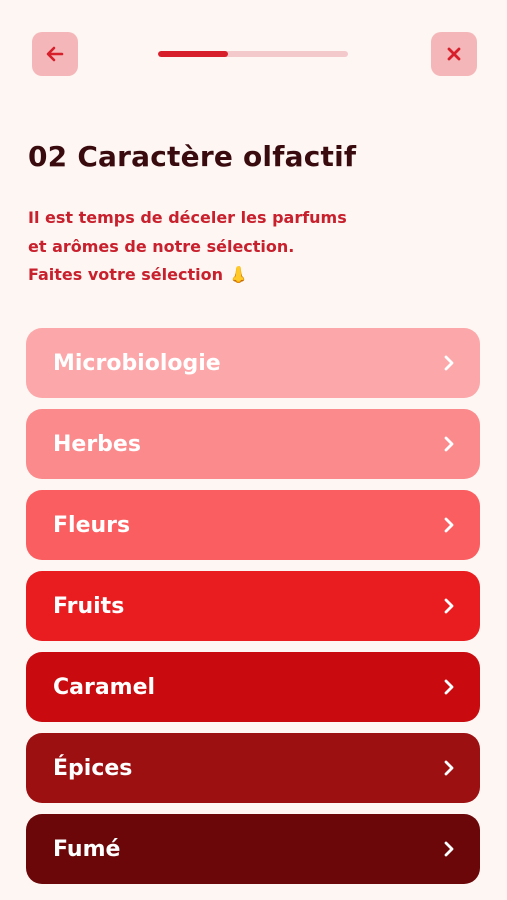 This screenshot has width=507, height=900. I want to click on close-button, so click(454, 54).